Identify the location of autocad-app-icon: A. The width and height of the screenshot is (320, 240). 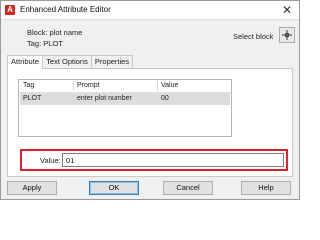
(10, 10).